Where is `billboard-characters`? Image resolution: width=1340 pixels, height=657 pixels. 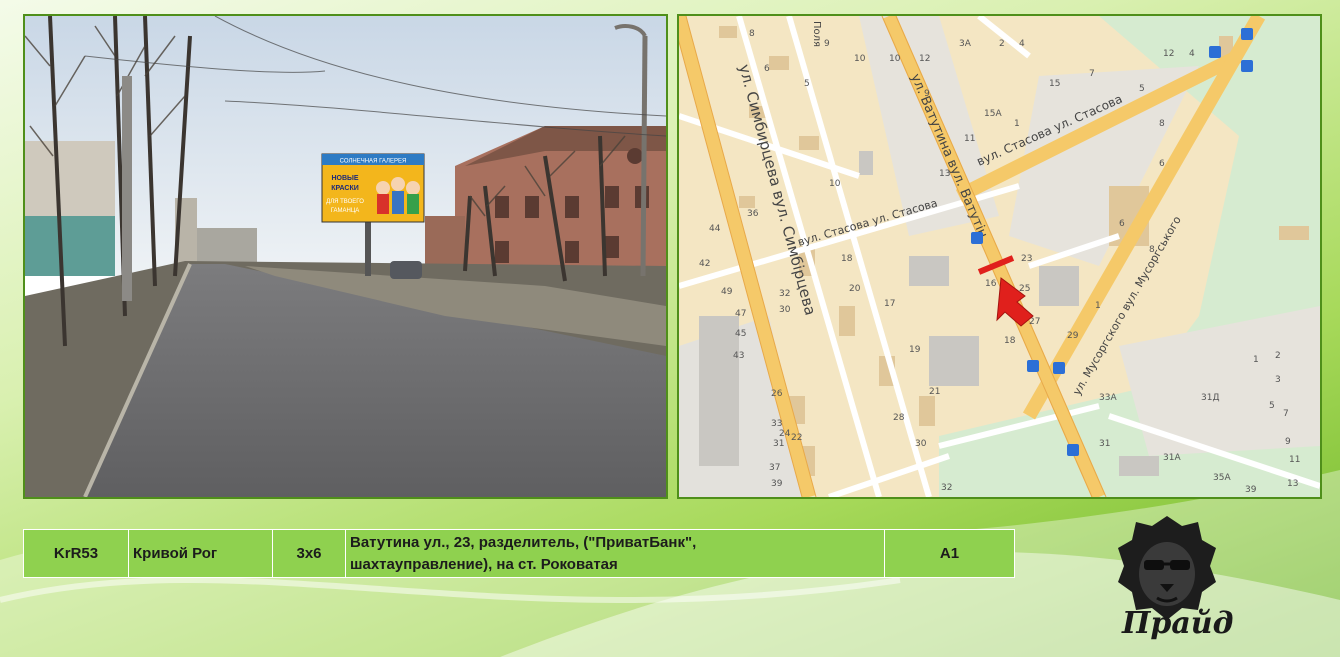
billboard-characters is located at coordinates (398, 195).